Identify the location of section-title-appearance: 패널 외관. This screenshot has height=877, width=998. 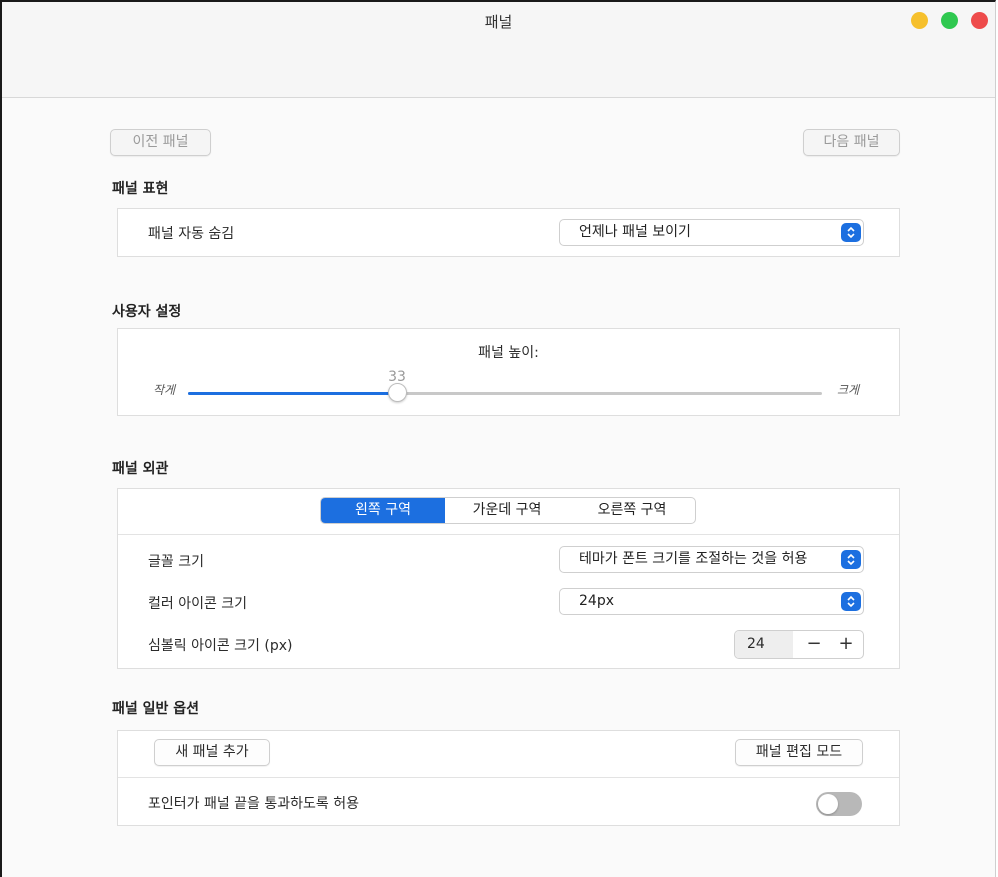
(140, 469).